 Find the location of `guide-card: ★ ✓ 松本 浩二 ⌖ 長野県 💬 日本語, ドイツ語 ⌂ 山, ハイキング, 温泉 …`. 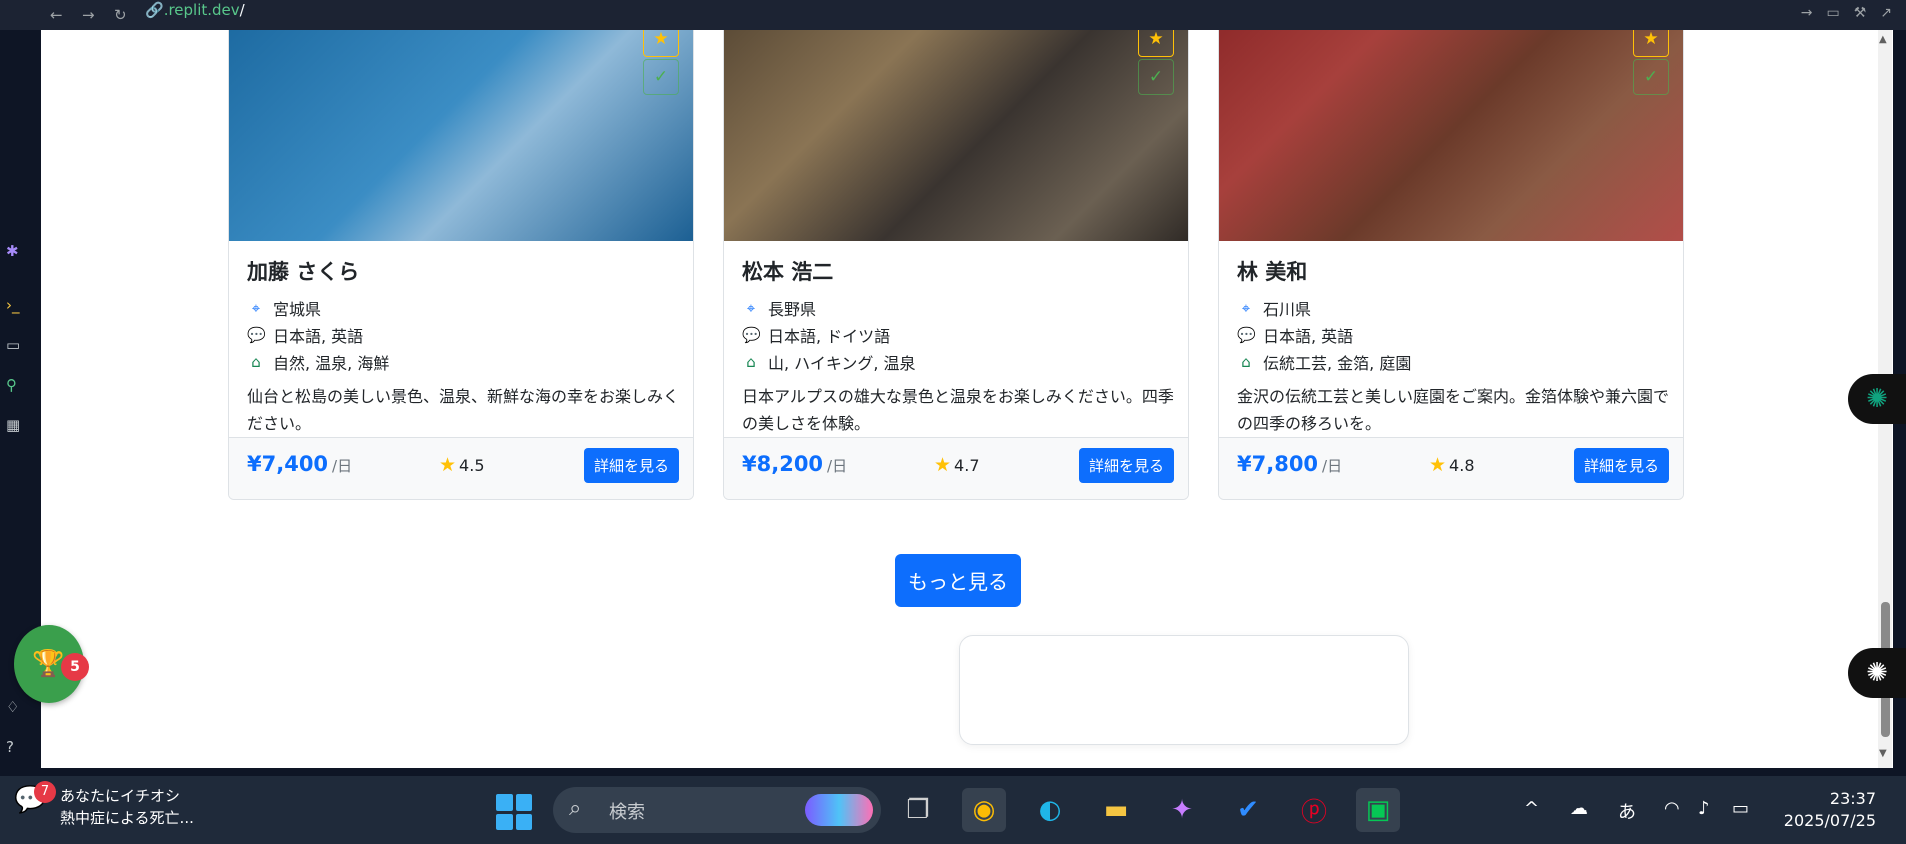

guide-card: ★ ✓ 松本 浩二 ⌖ 長野県 💬 日本語, ドイツ語 ⌂ 山, ハイキング, 温泉 … is located at coordinates (956, 265).